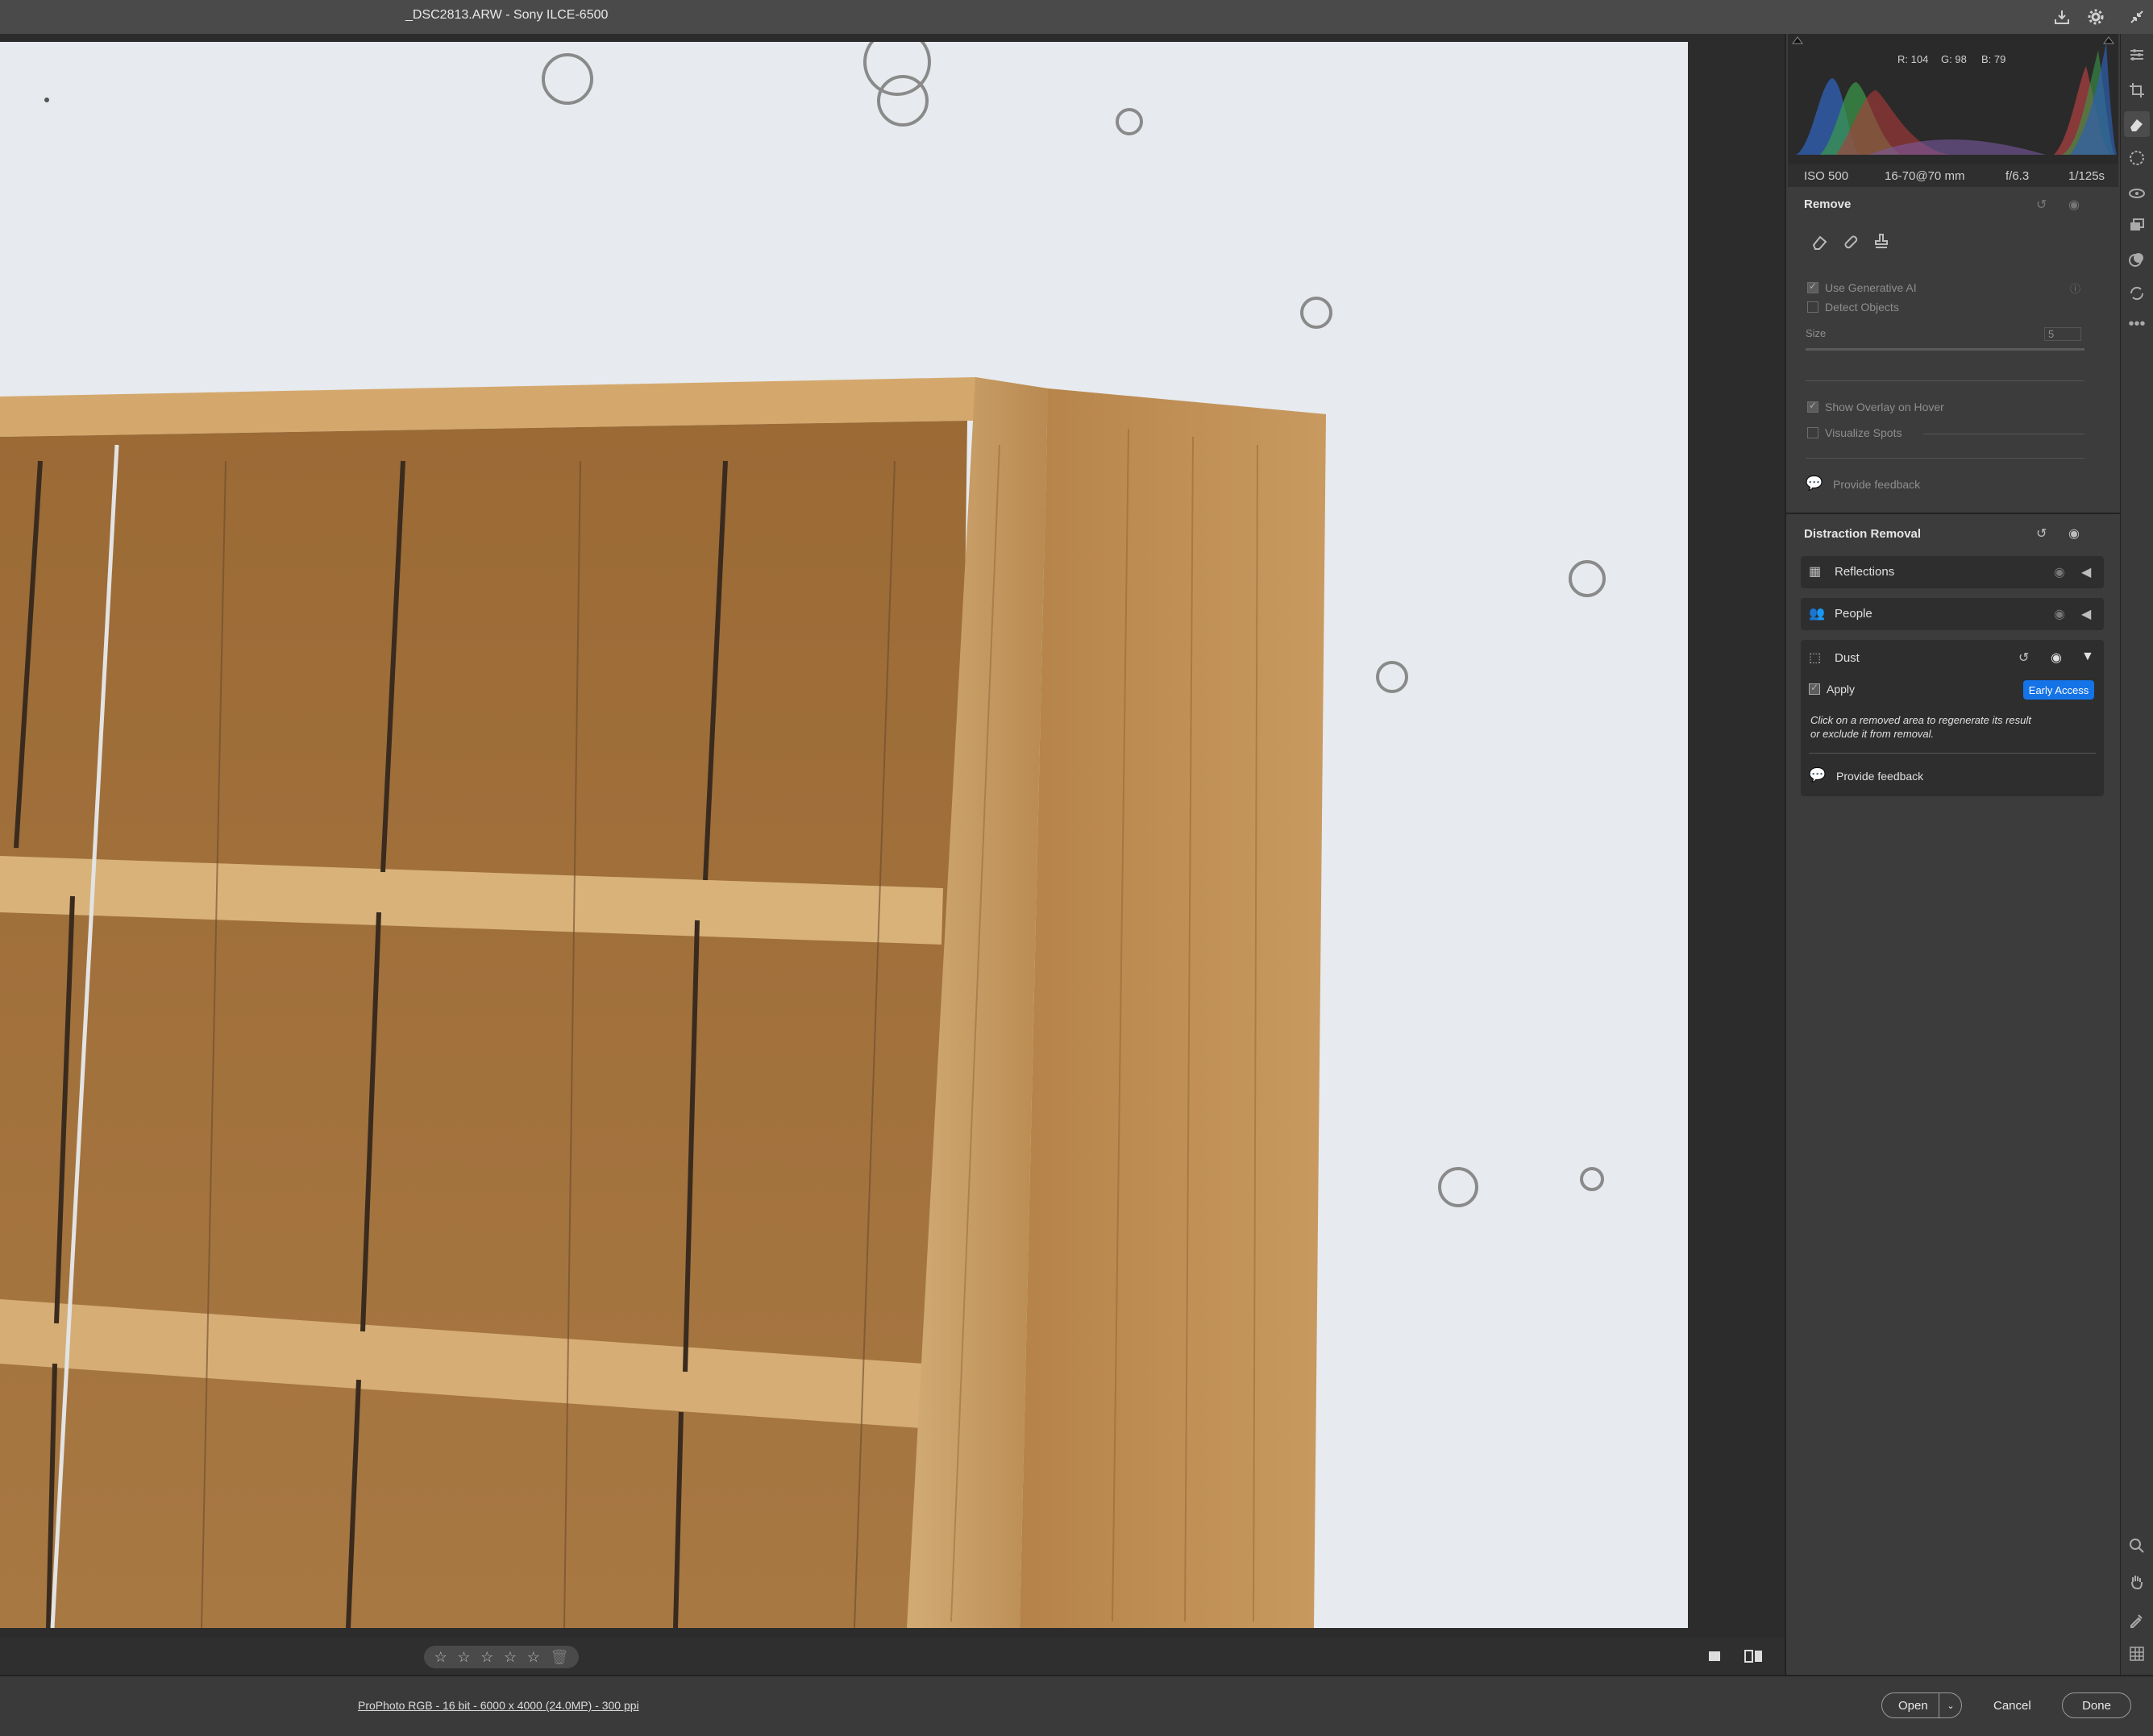  I want to click on histogram-readout-g: G: 98, so click(1954, 59).